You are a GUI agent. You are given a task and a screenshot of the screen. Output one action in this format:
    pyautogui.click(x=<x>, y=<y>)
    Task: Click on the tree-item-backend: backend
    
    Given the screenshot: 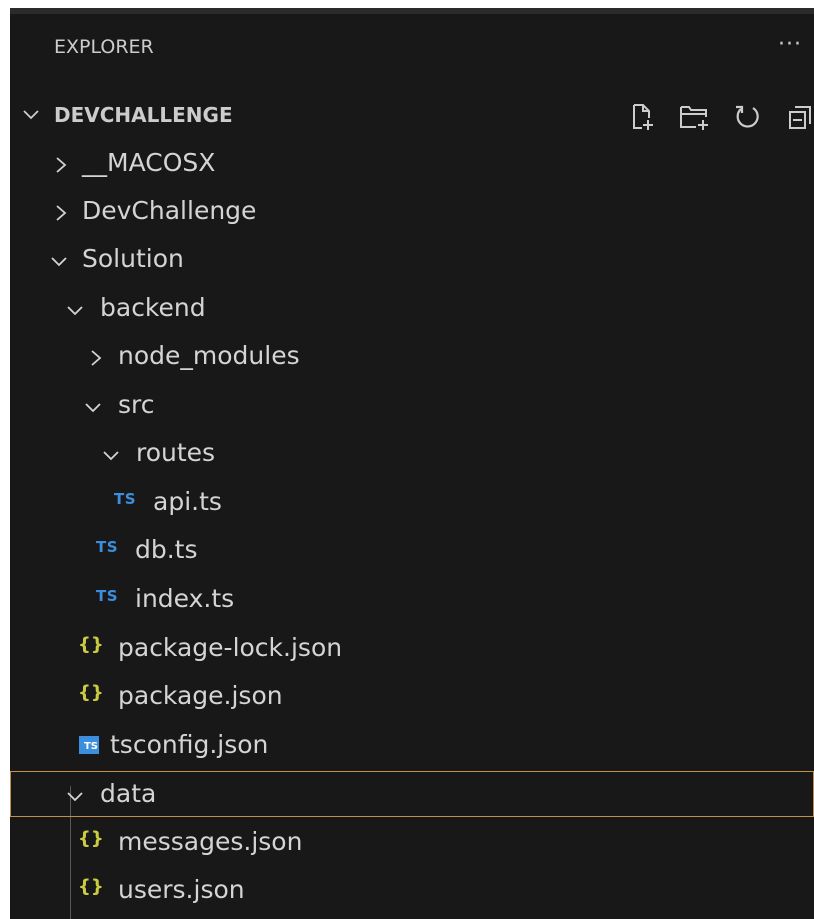 What is the action you would take?
    pyautogui.click(x=412, y=308)
    